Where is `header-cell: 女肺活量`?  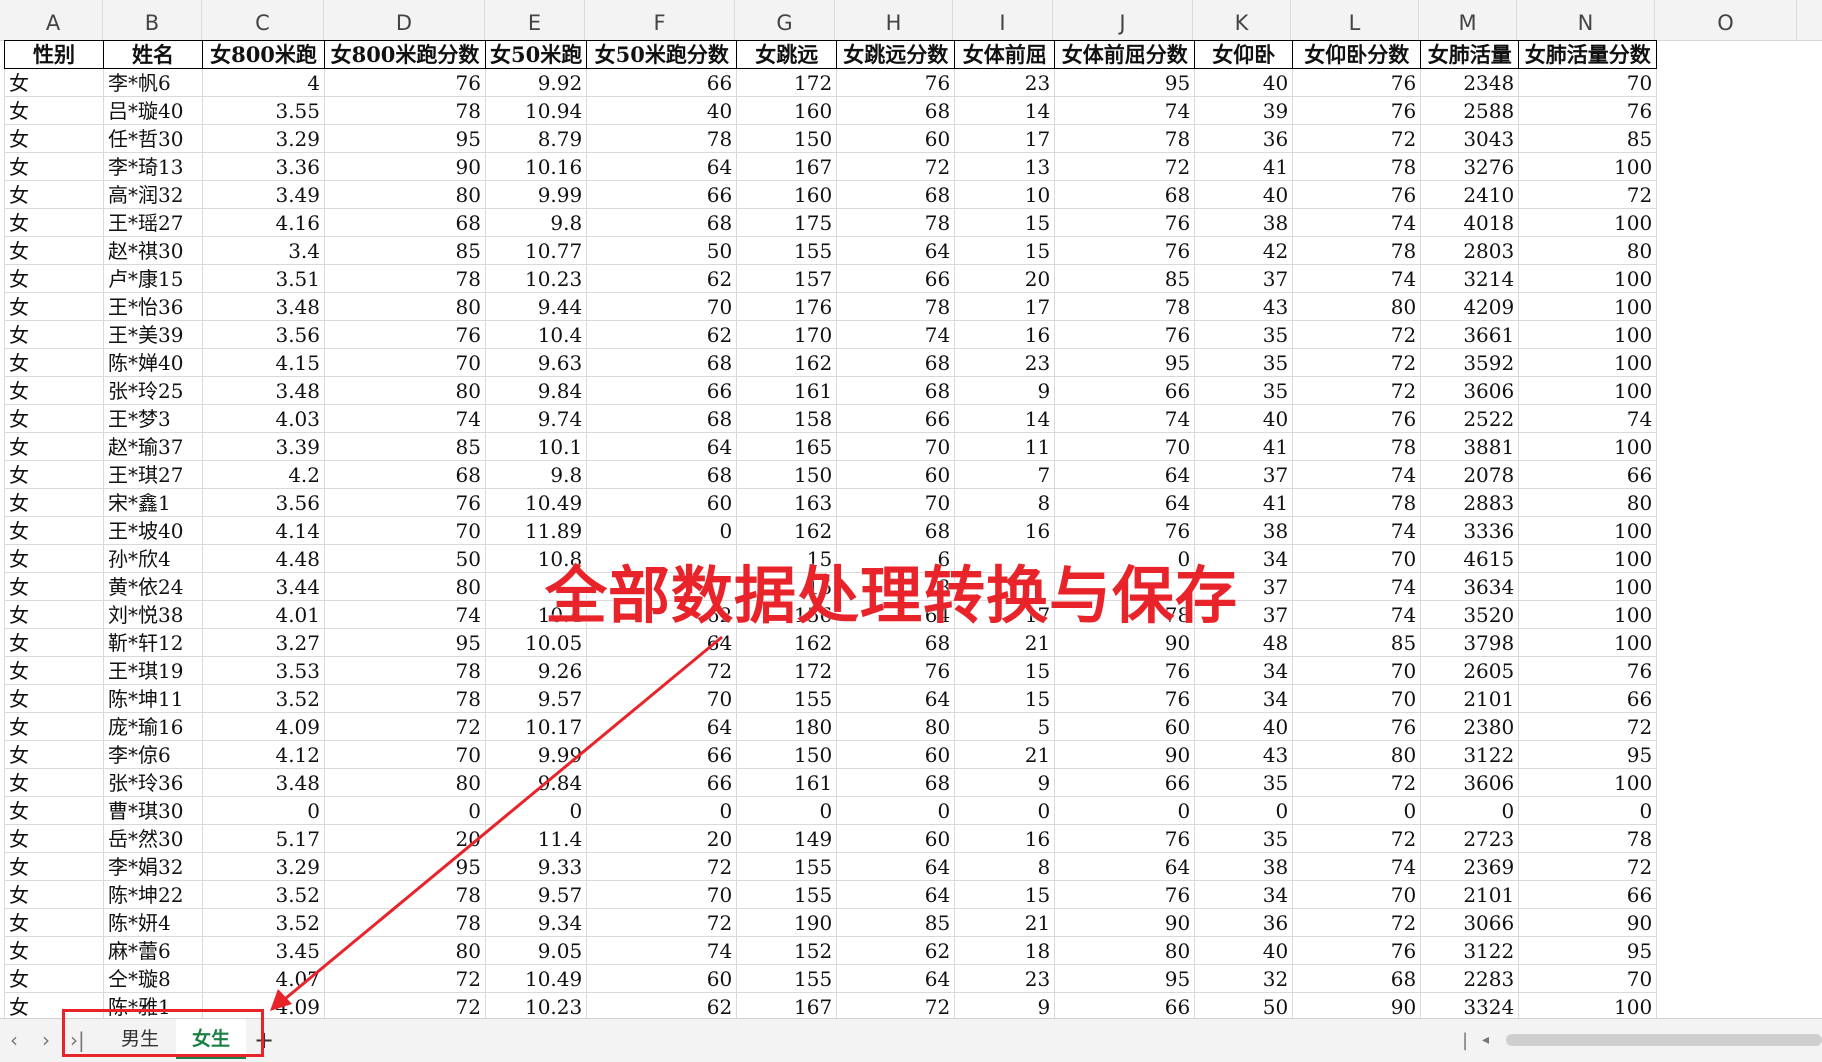 header-cell: 女肺活量 is located at coordinates (1470, 54).